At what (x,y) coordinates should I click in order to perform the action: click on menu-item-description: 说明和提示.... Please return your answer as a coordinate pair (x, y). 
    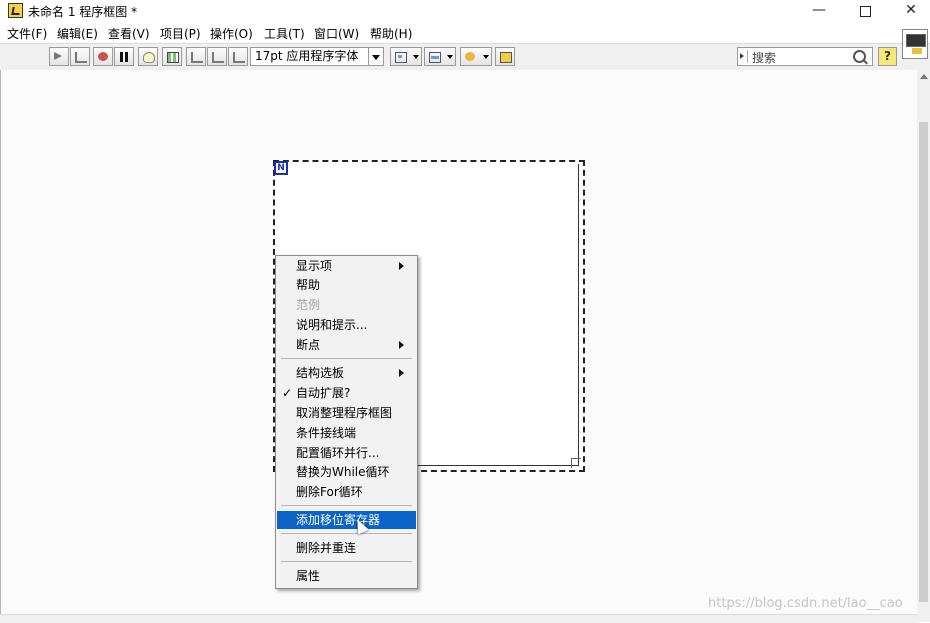
    Looking at the image, I should click on (346, 325).